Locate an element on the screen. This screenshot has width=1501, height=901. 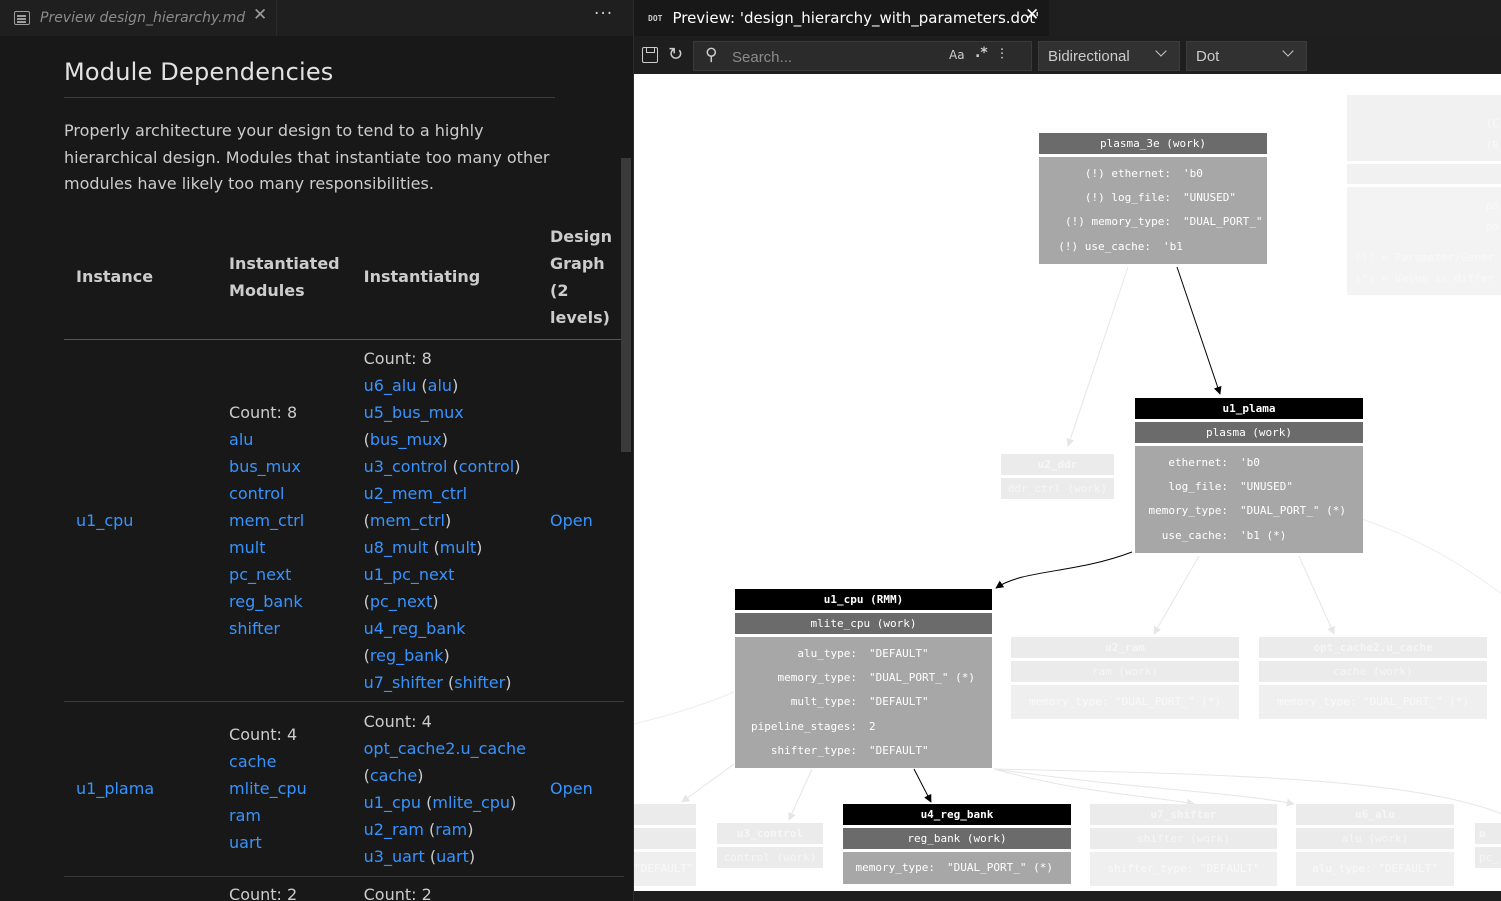
filter-options-icon: ⫶ is located at coordinates (1002, 54).